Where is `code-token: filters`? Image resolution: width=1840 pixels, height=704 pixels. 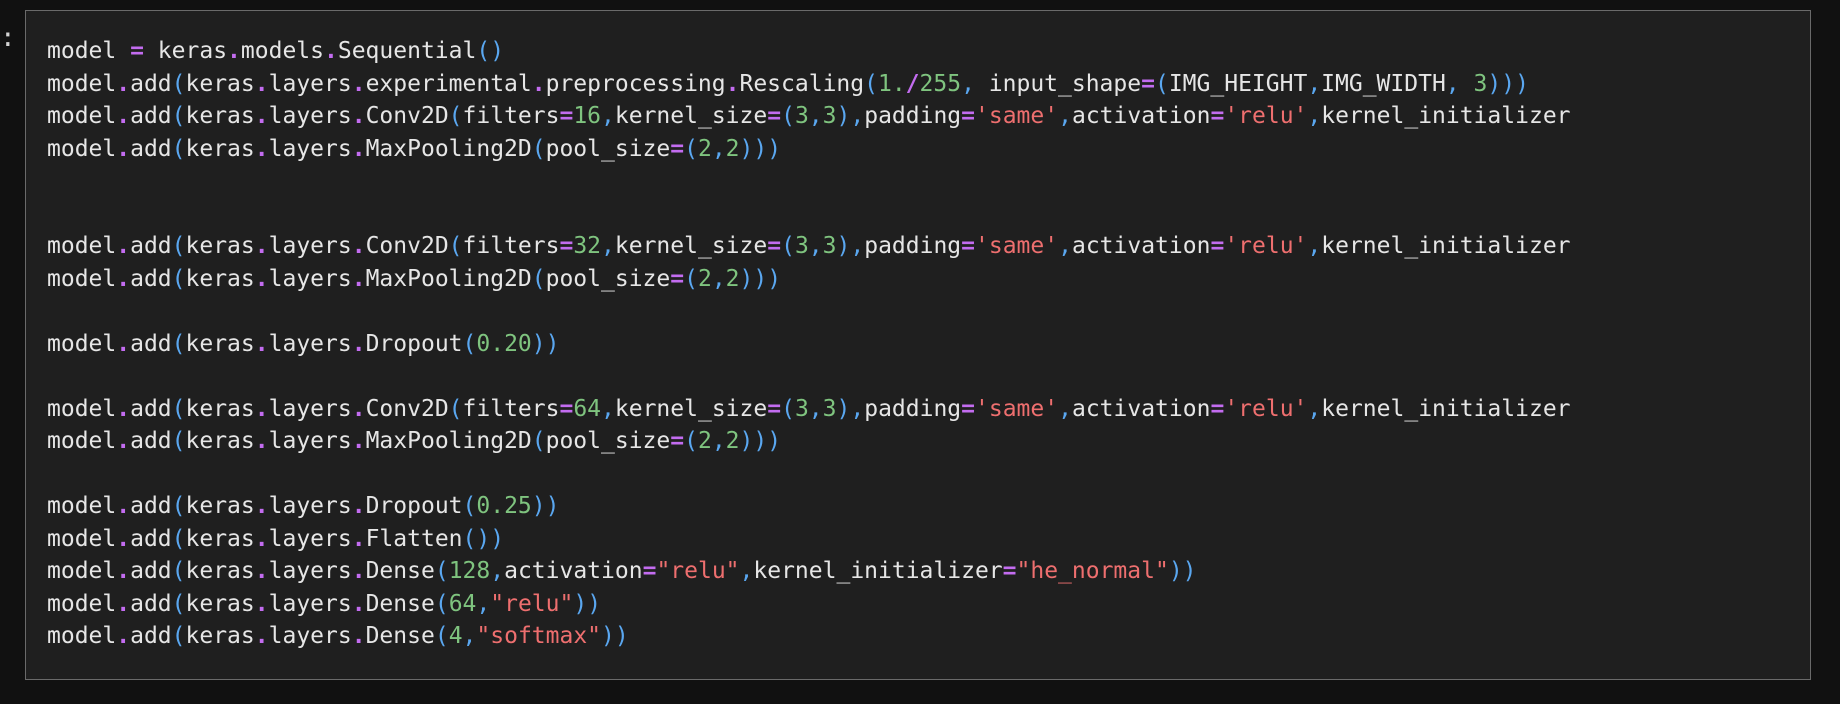 code-token: filters is located at coordinates (511, 116).